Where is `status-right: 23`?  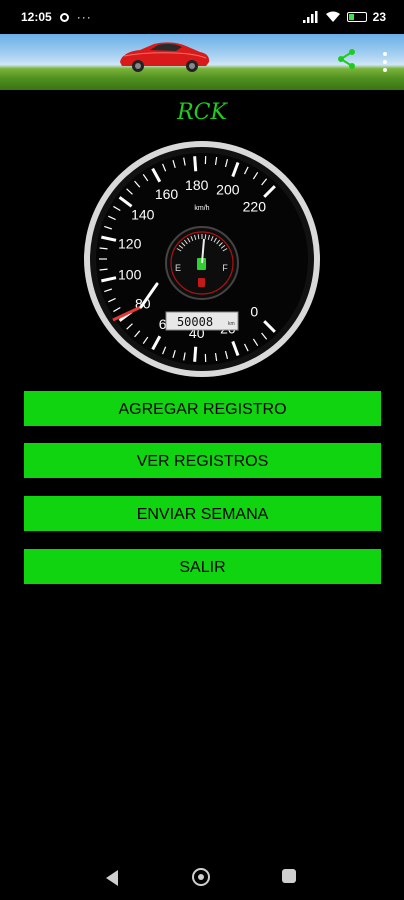 status-right: 23 is located at coordinates (344, 17).